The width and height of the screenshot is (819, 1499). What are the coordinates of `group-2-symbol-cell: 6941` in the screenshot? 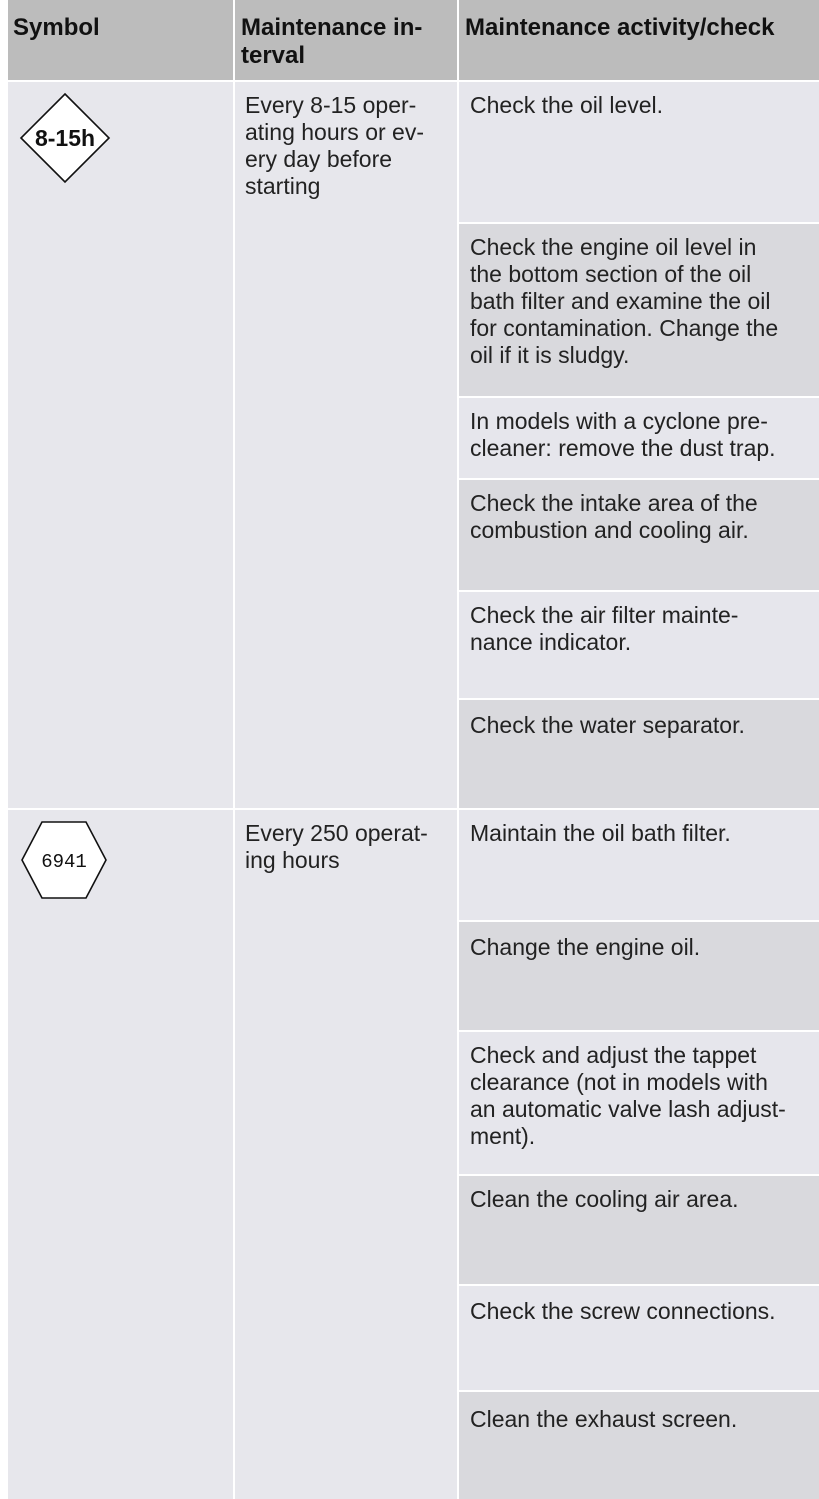 It's located at (120, 1154).